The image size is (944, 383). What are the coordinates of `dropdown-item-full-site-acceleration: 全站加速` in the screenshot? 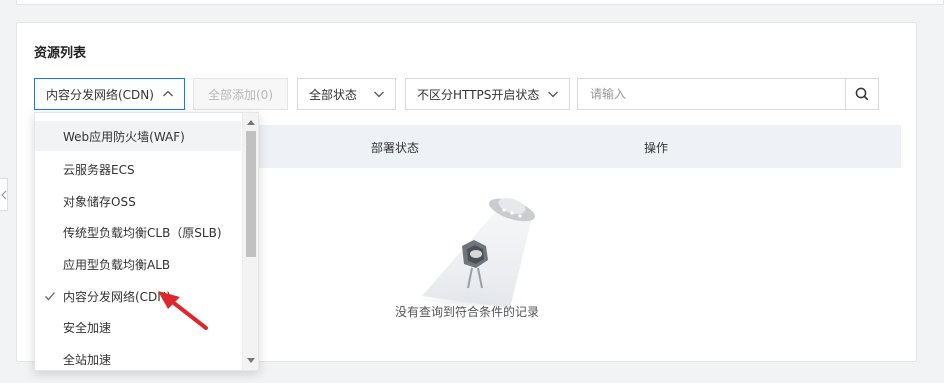 It's located at (138, 357).